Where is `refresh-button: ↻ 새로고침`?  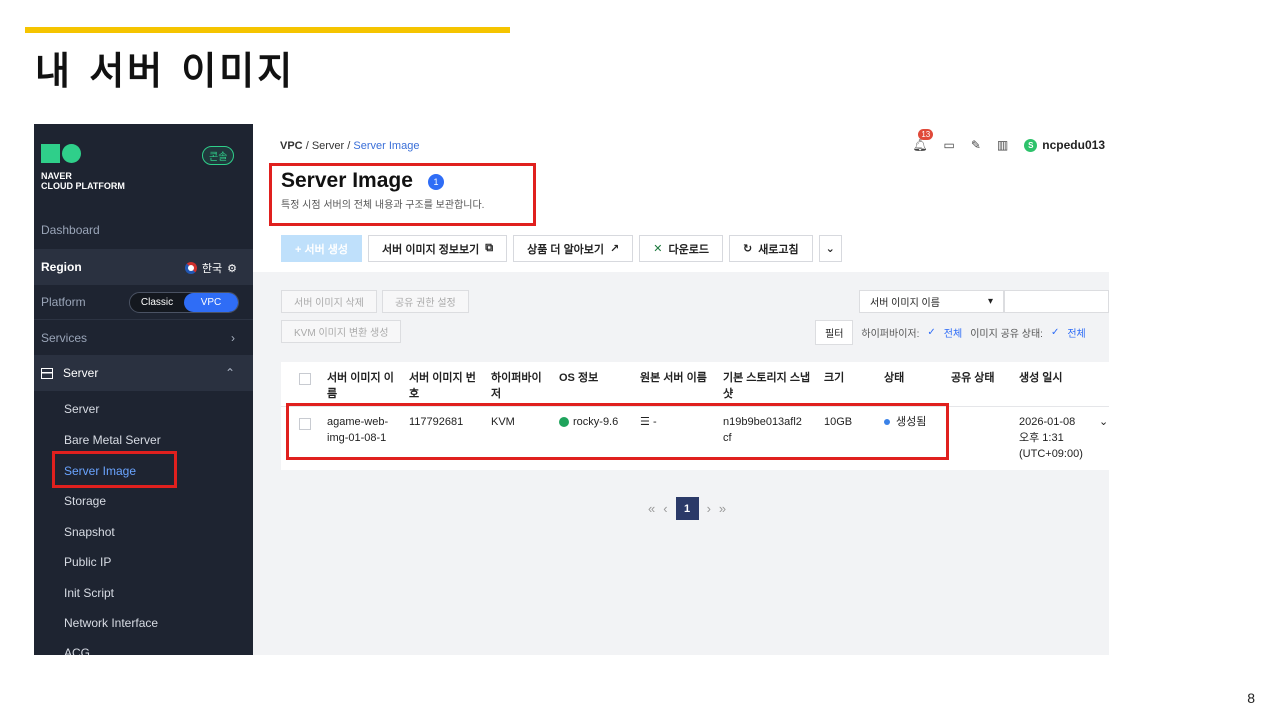
refresh-button: ↻ 새로고침 is located at coordinates (770, 248).